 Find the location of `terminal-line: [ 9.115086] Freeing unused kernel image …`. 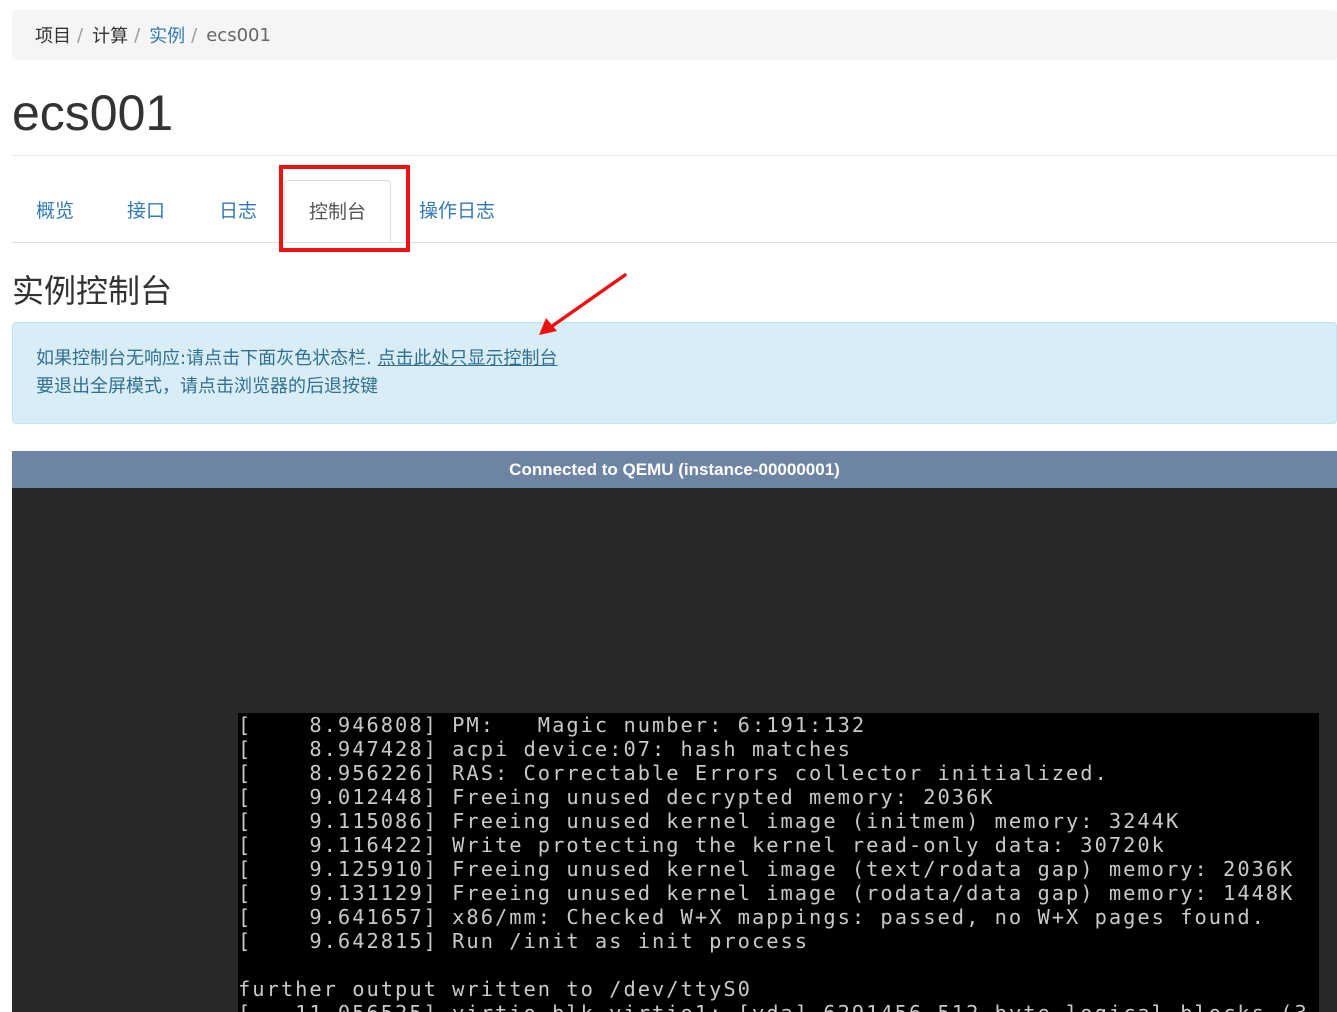

terminal-line: [ 9.115086] Freeing unused kernel image … is located at coordinates (709, 821).